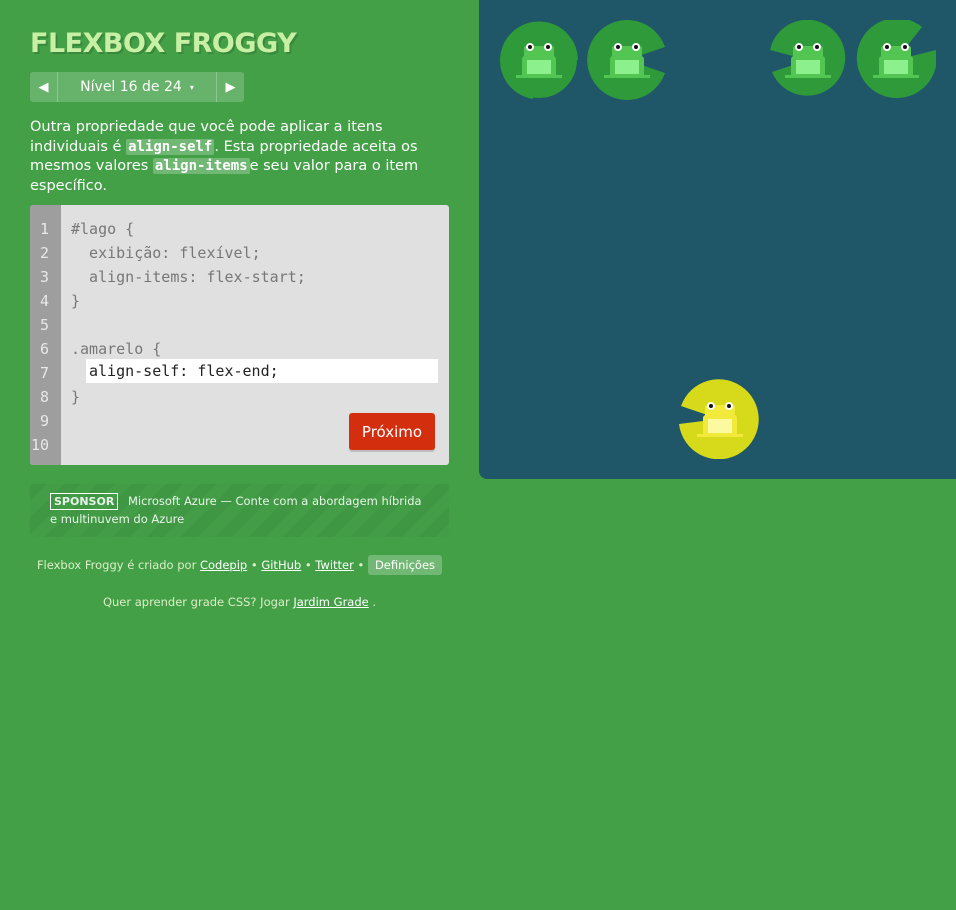 The image size is (956, 910). Describe the element at coordinates (223, 565) in the screenshot. I see `codepip-link: Codepip` at that location.